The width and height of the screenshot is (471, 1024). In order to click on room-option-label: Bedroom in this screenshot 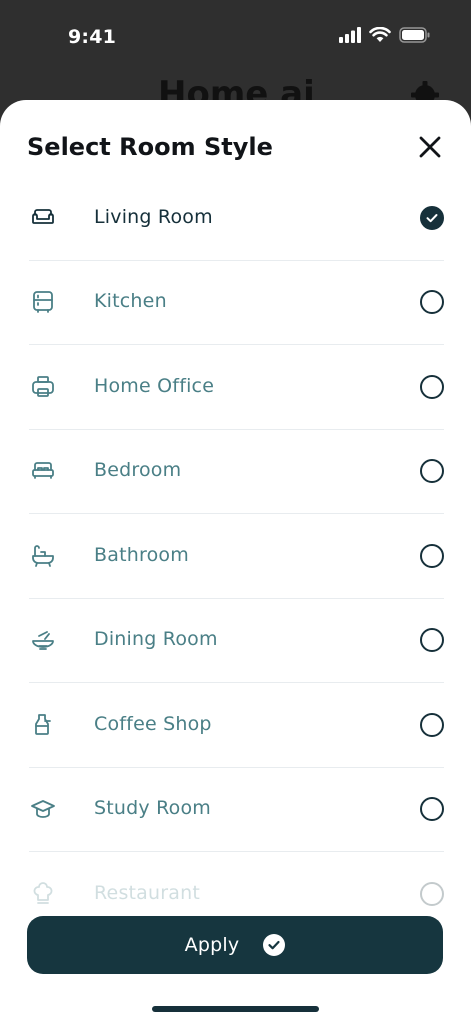, I will do `click(138, 470)`.